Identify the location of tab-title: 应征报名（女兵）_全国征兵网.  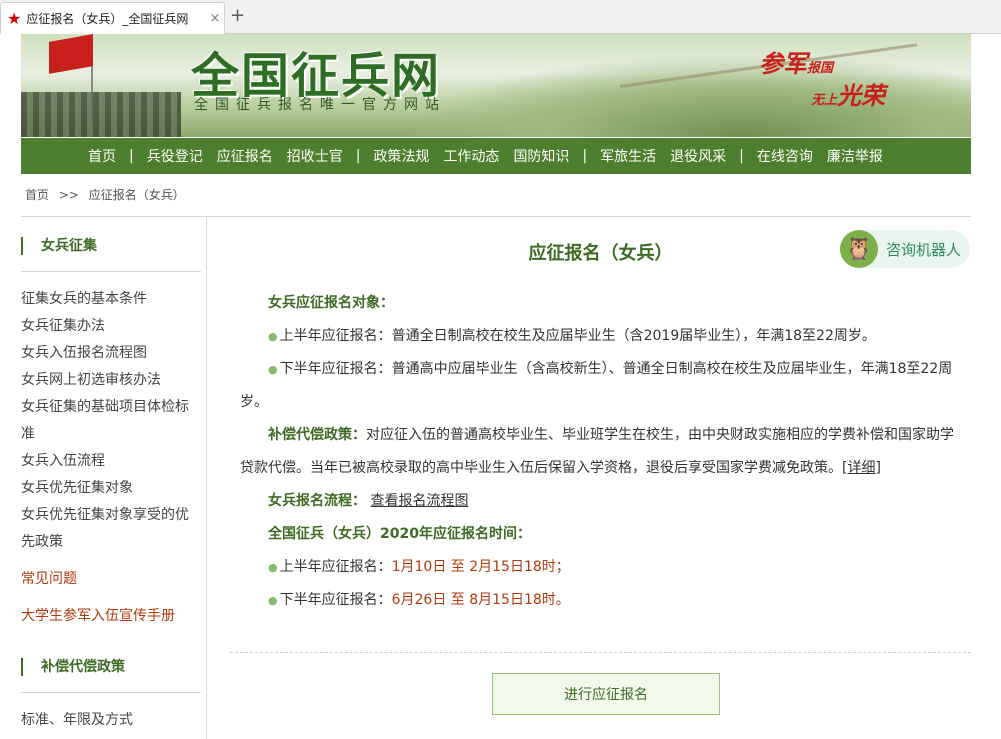
(107, 19).